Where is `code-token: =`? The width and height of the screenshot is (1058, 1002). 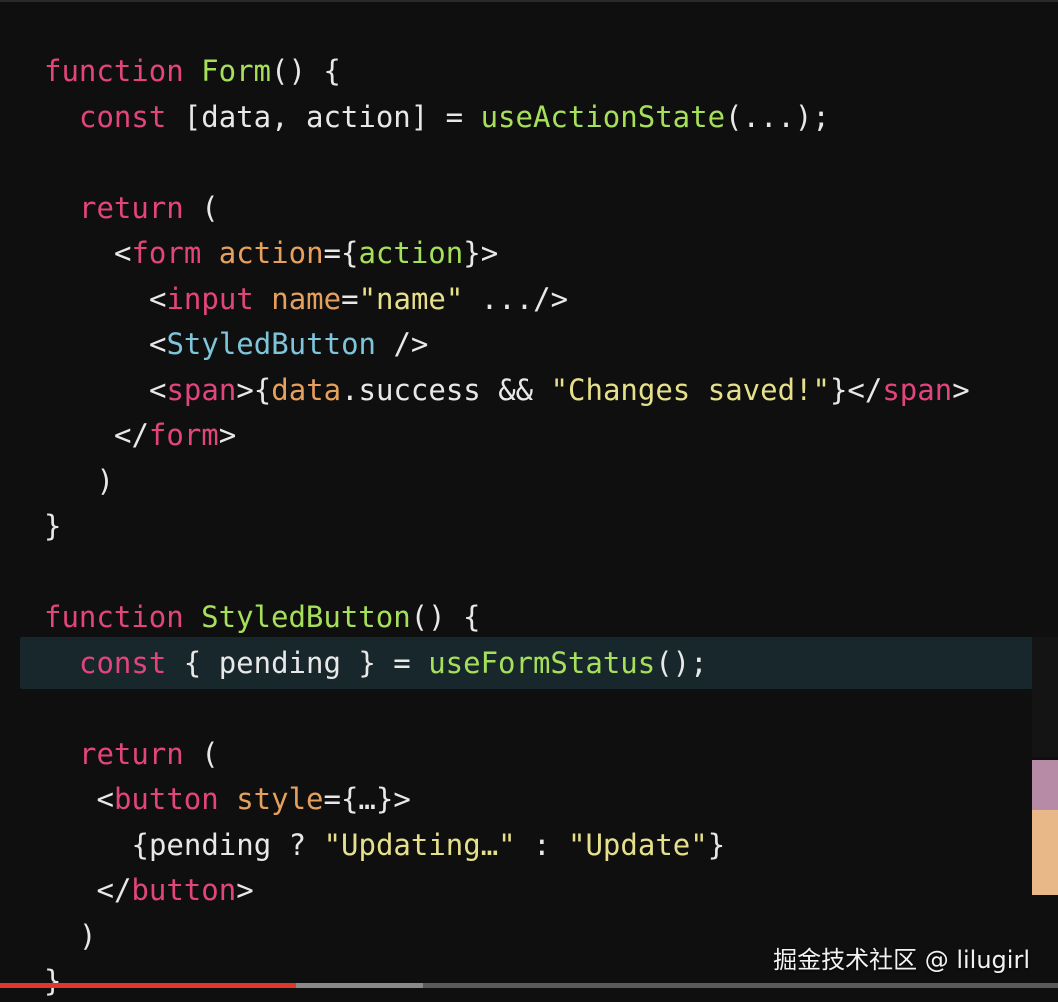
code-token: = is located at coordinates (350, 298).